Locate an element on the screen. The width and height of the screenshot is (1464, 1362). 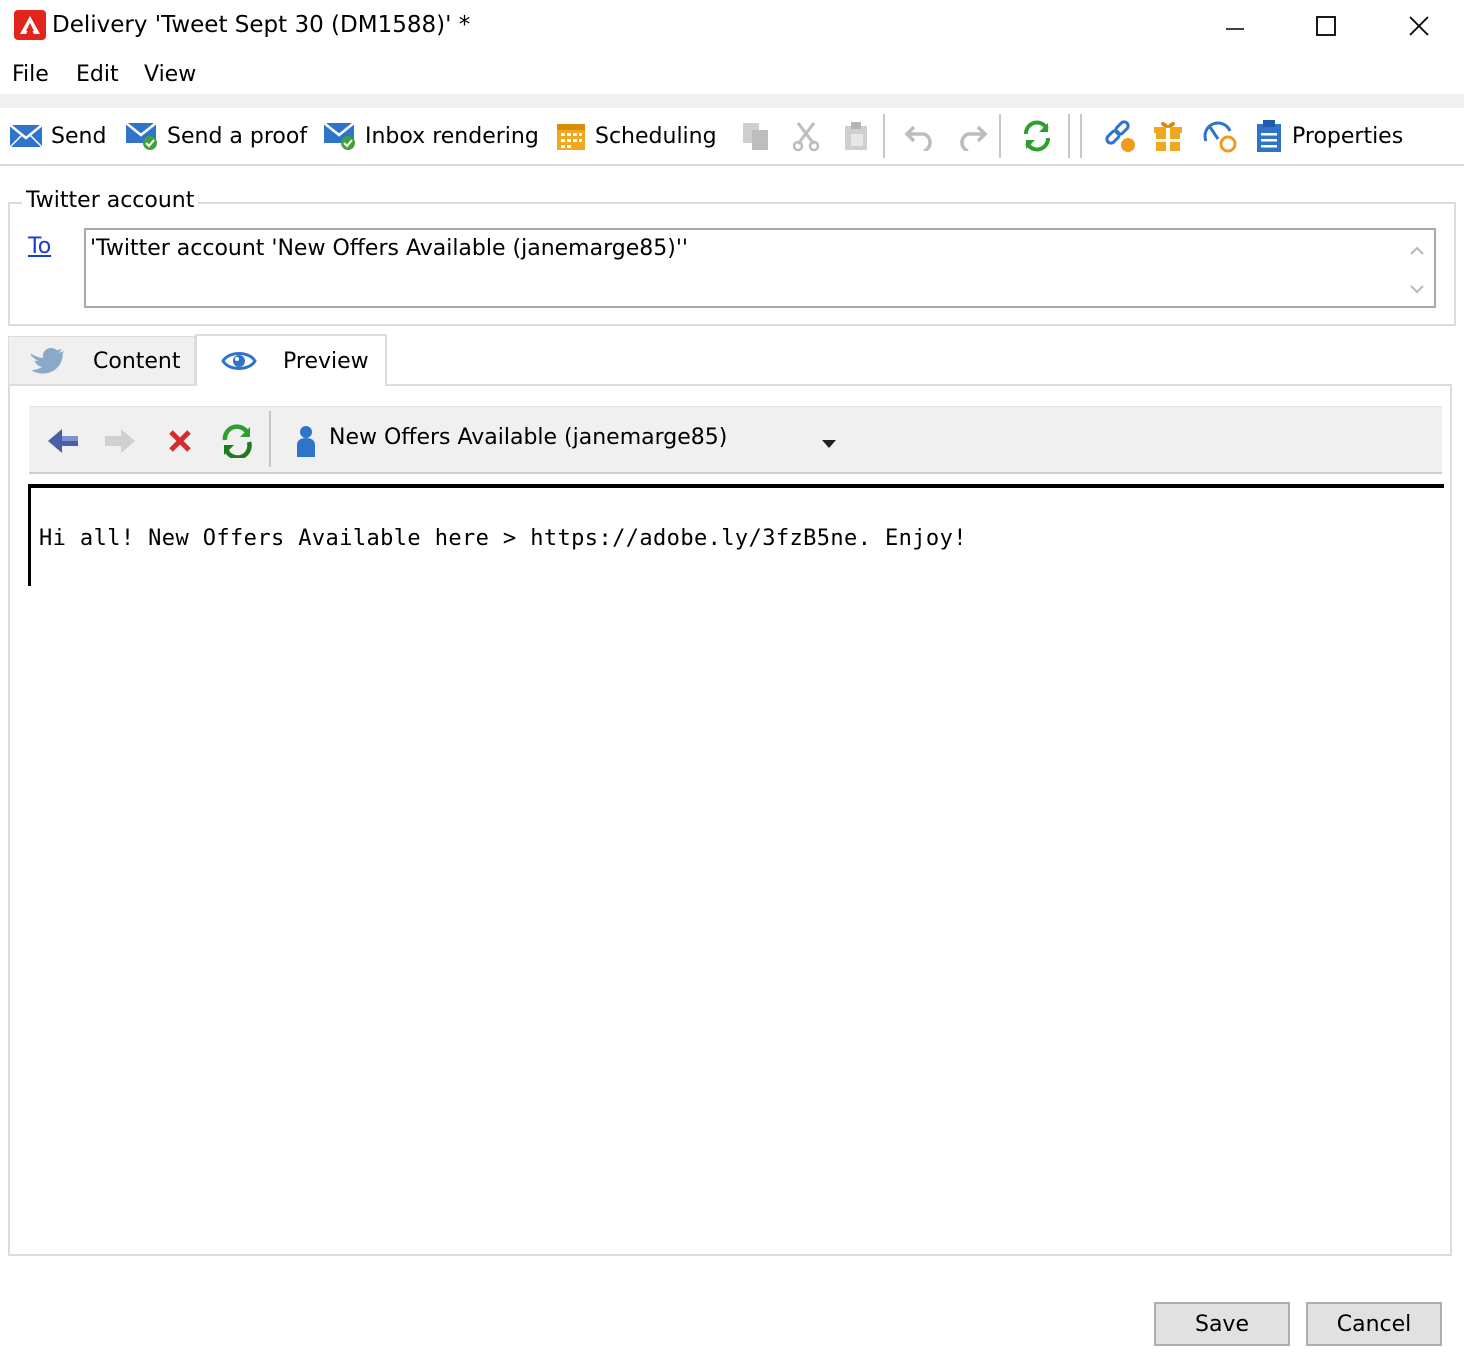
undo-icon is located at coordinates (918, 138).